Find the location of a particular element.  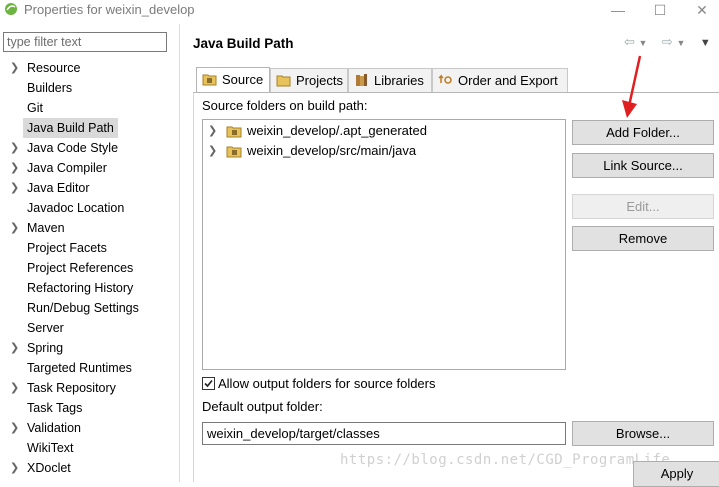

nav-item: ❯ Java Code Style is located at coordinates (89, 148).